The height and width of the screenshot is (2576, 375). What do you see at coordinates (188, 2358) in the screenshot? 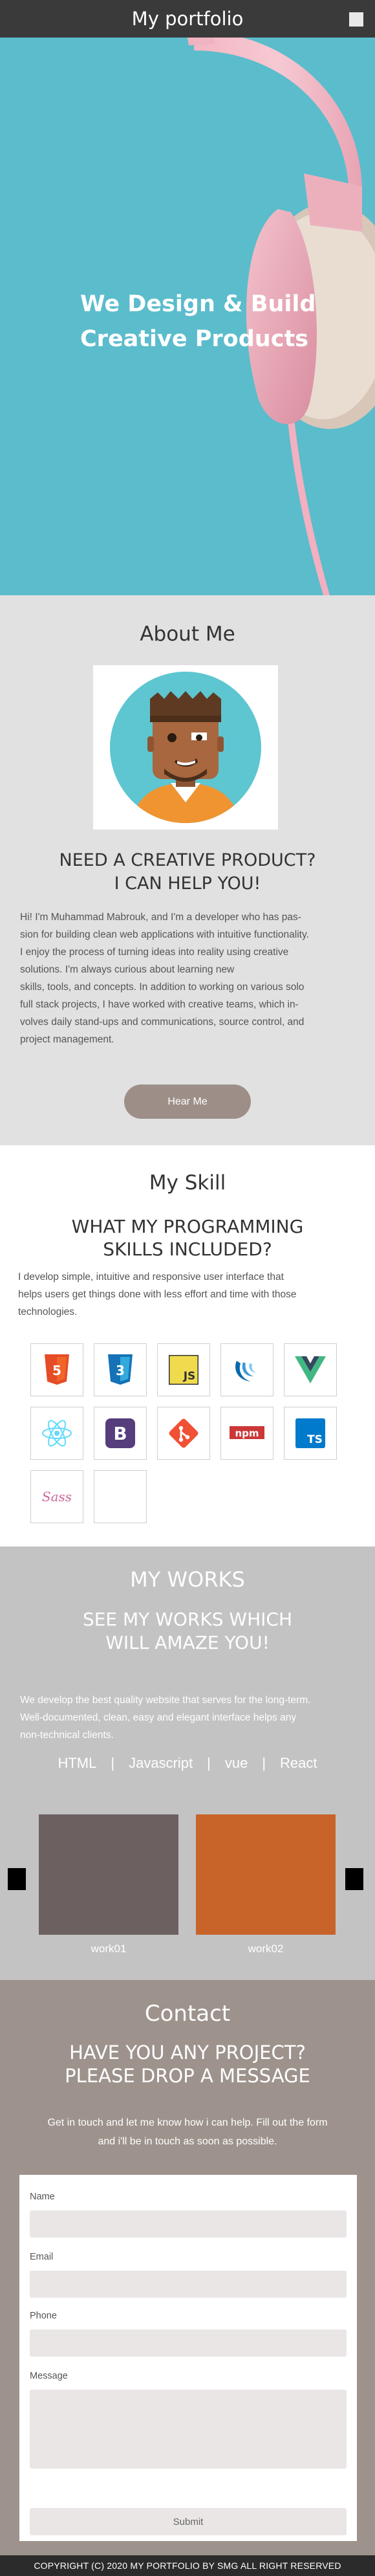
I see `contact-form: Name Email Phone Message Submit` at bounding box center [188, 2358].